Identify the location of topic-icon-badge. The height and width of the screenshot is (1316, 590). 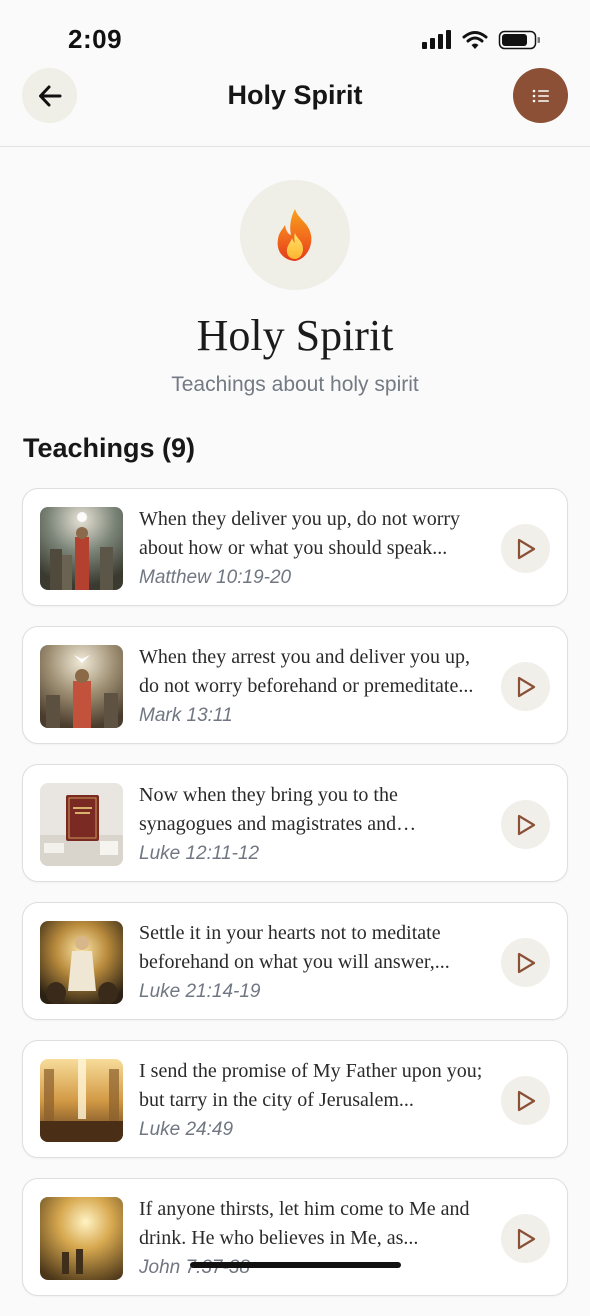
(295, 235).